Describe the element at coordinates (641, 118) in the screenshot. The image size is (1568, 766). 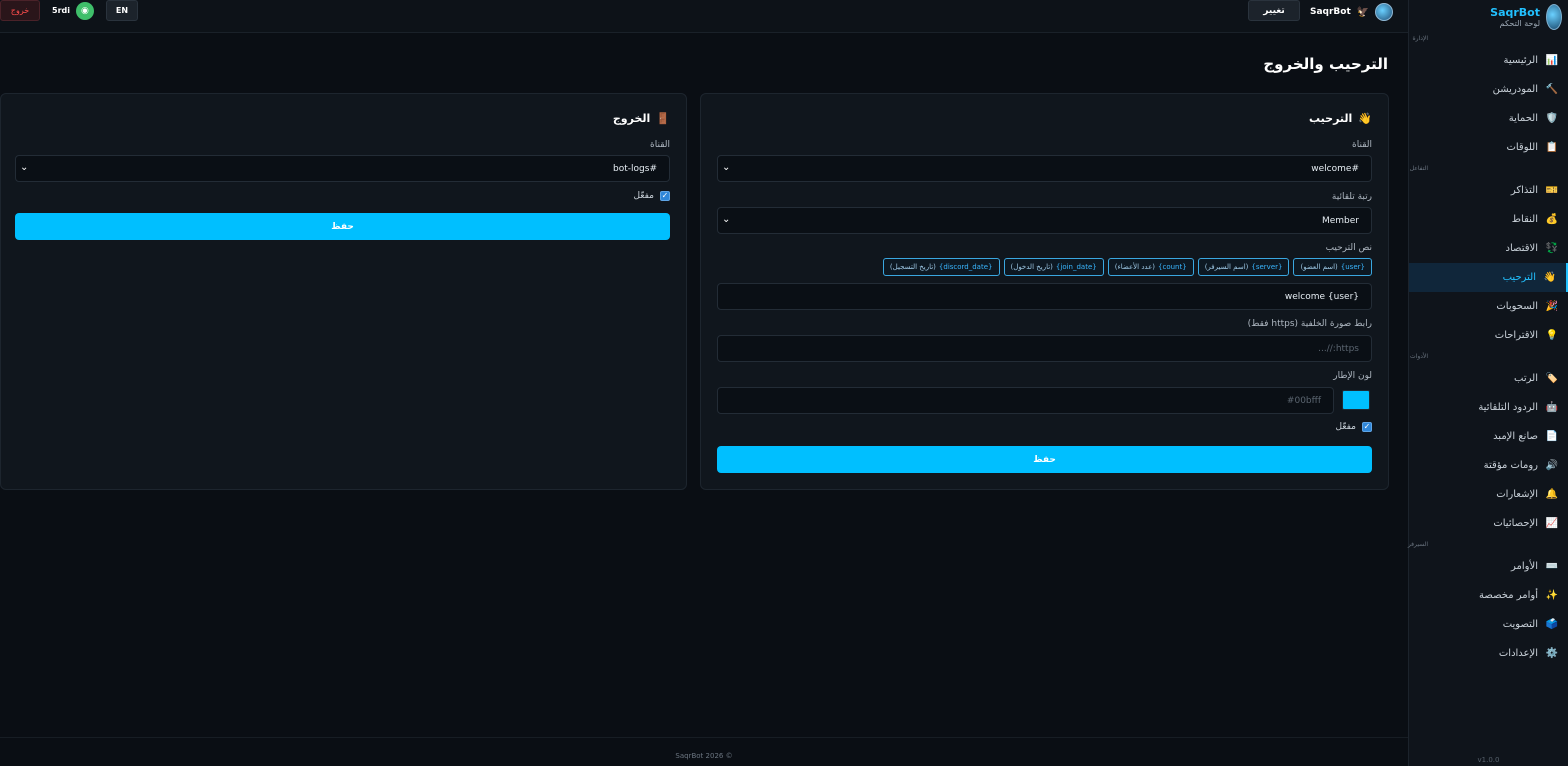
I see `leave-card-title: 🚪 الخروج` at that location.